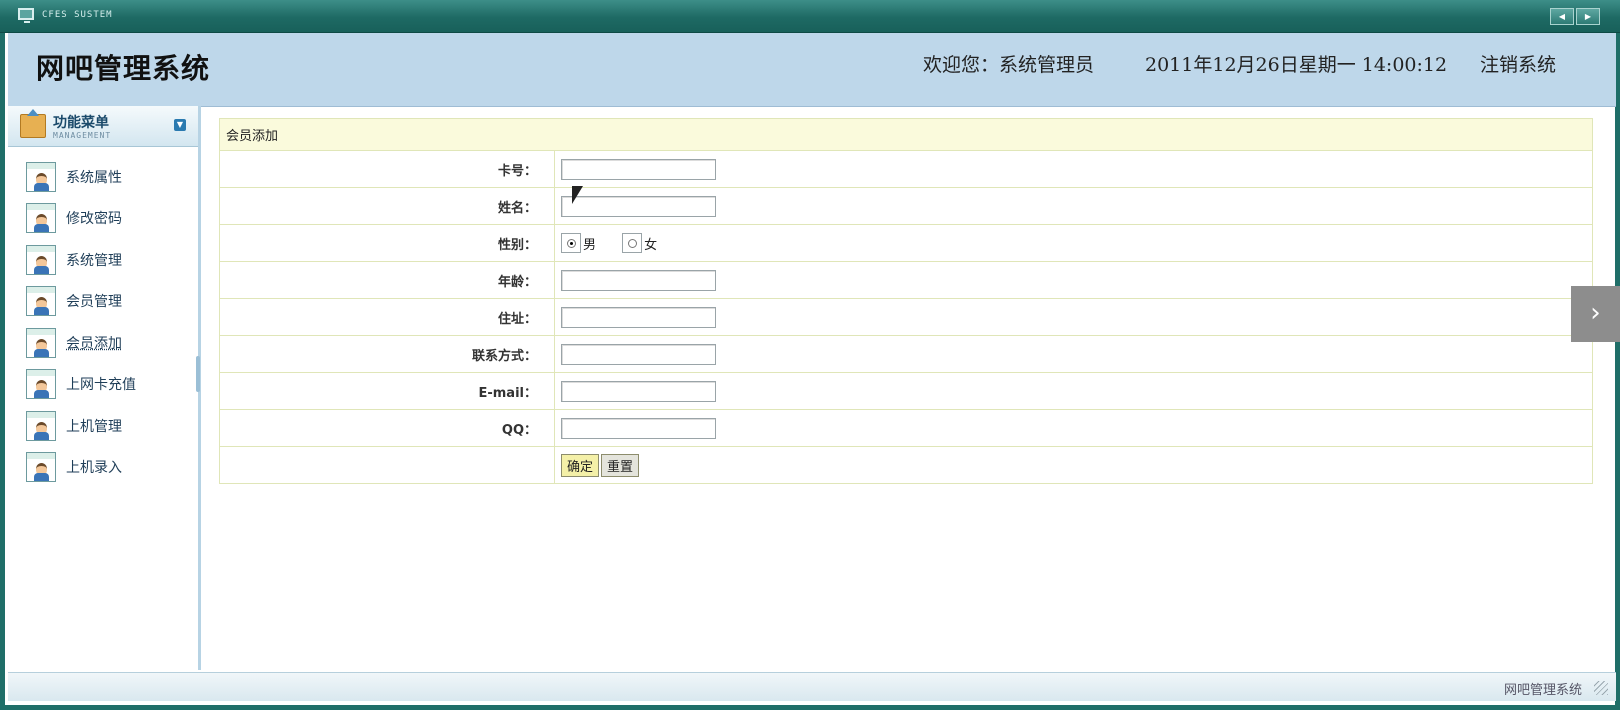 Image resolution: width=1620 pixels, height=710 pixels. What do you see at coordinates (1588, 16) in the screenshot?
I see `forward-button: ▶` at bounding box center [1588, 16].